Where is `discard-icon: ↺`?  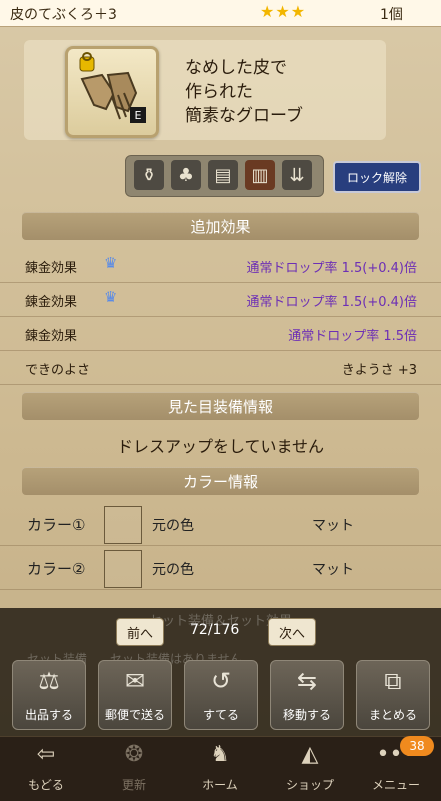 discard-icon: ↺ is located at coordinates (221, 681).